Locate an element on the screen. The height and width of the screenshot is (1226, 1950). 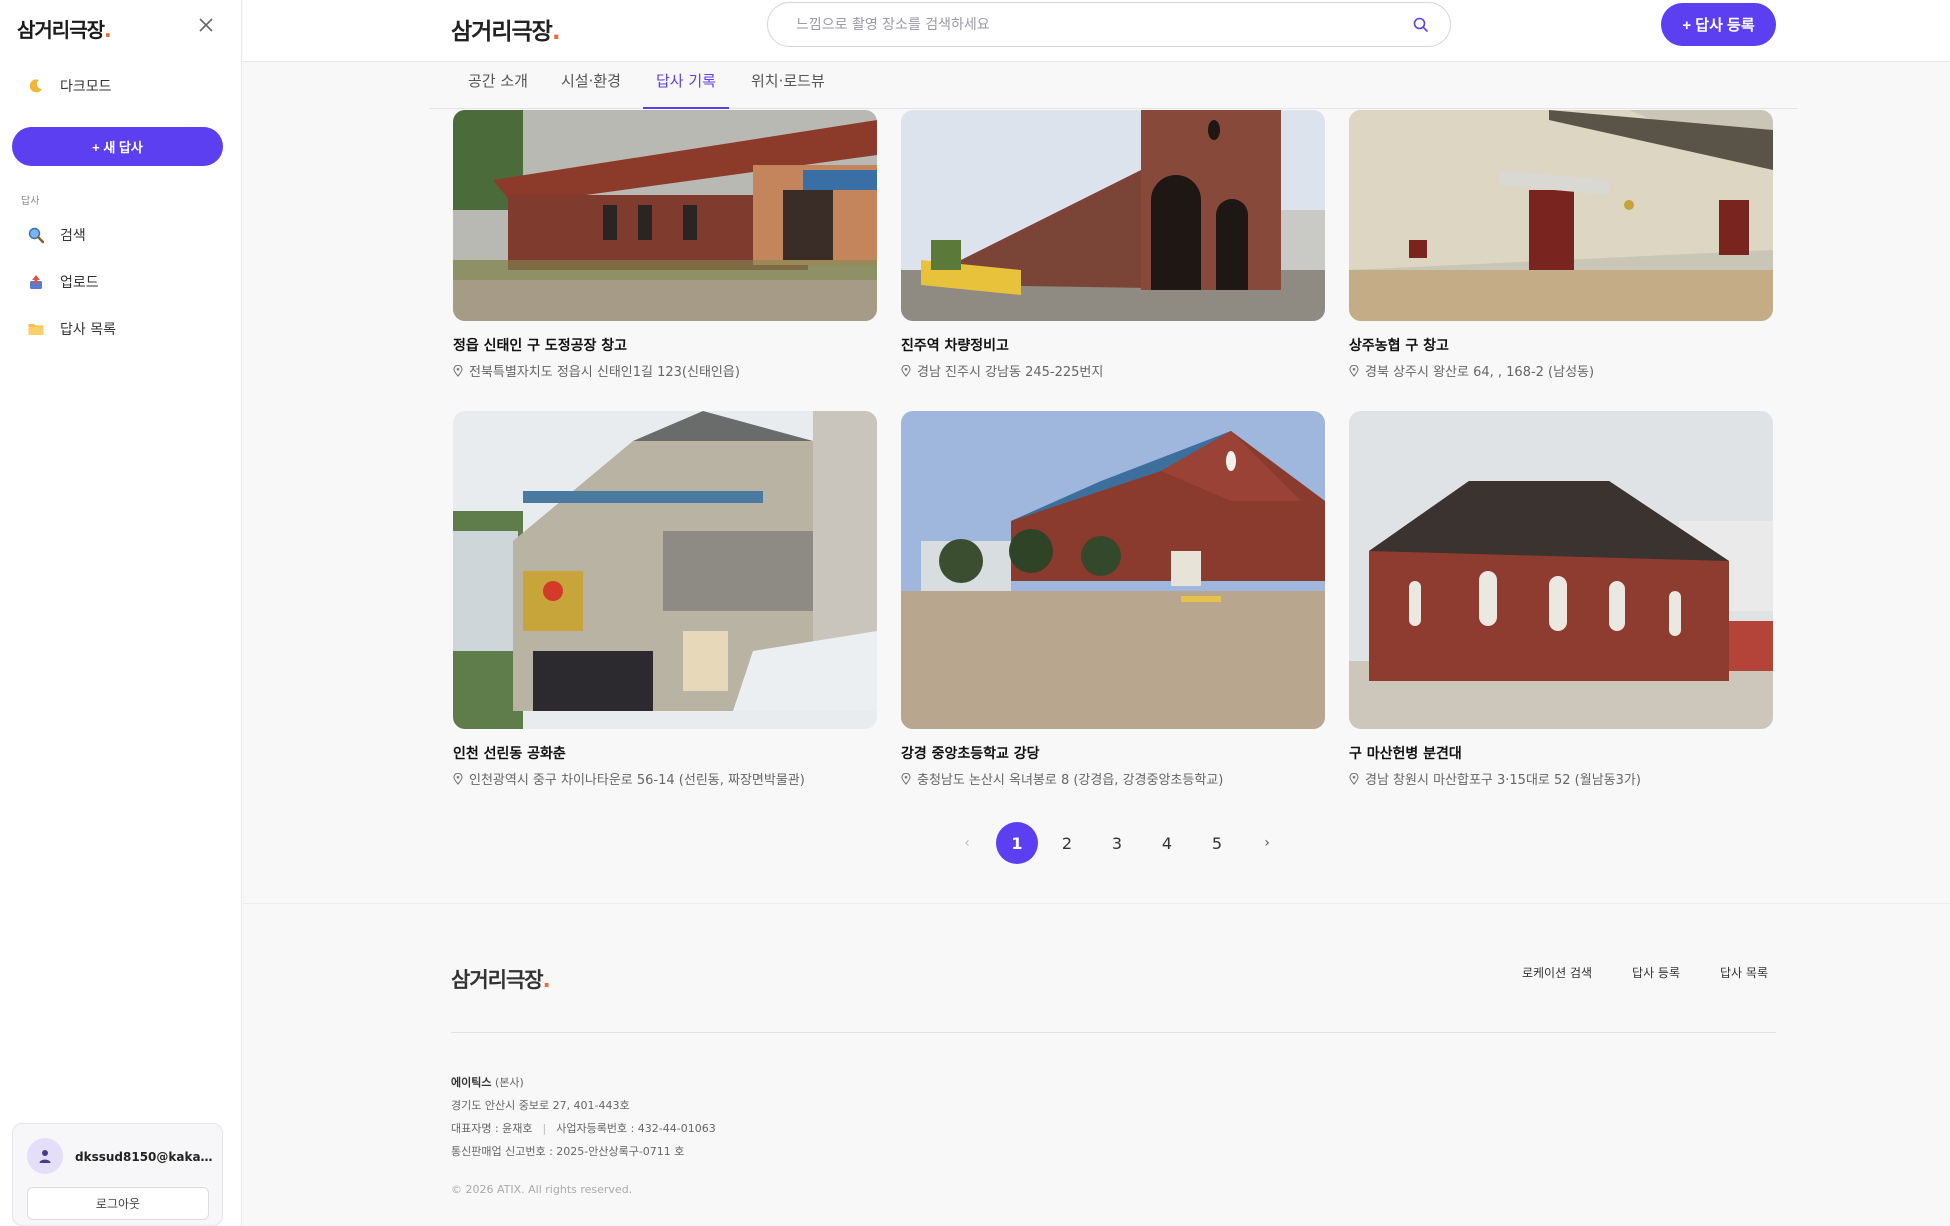
survey-title: 상주농협 구 창고 is located at coordinates (1399, 346).